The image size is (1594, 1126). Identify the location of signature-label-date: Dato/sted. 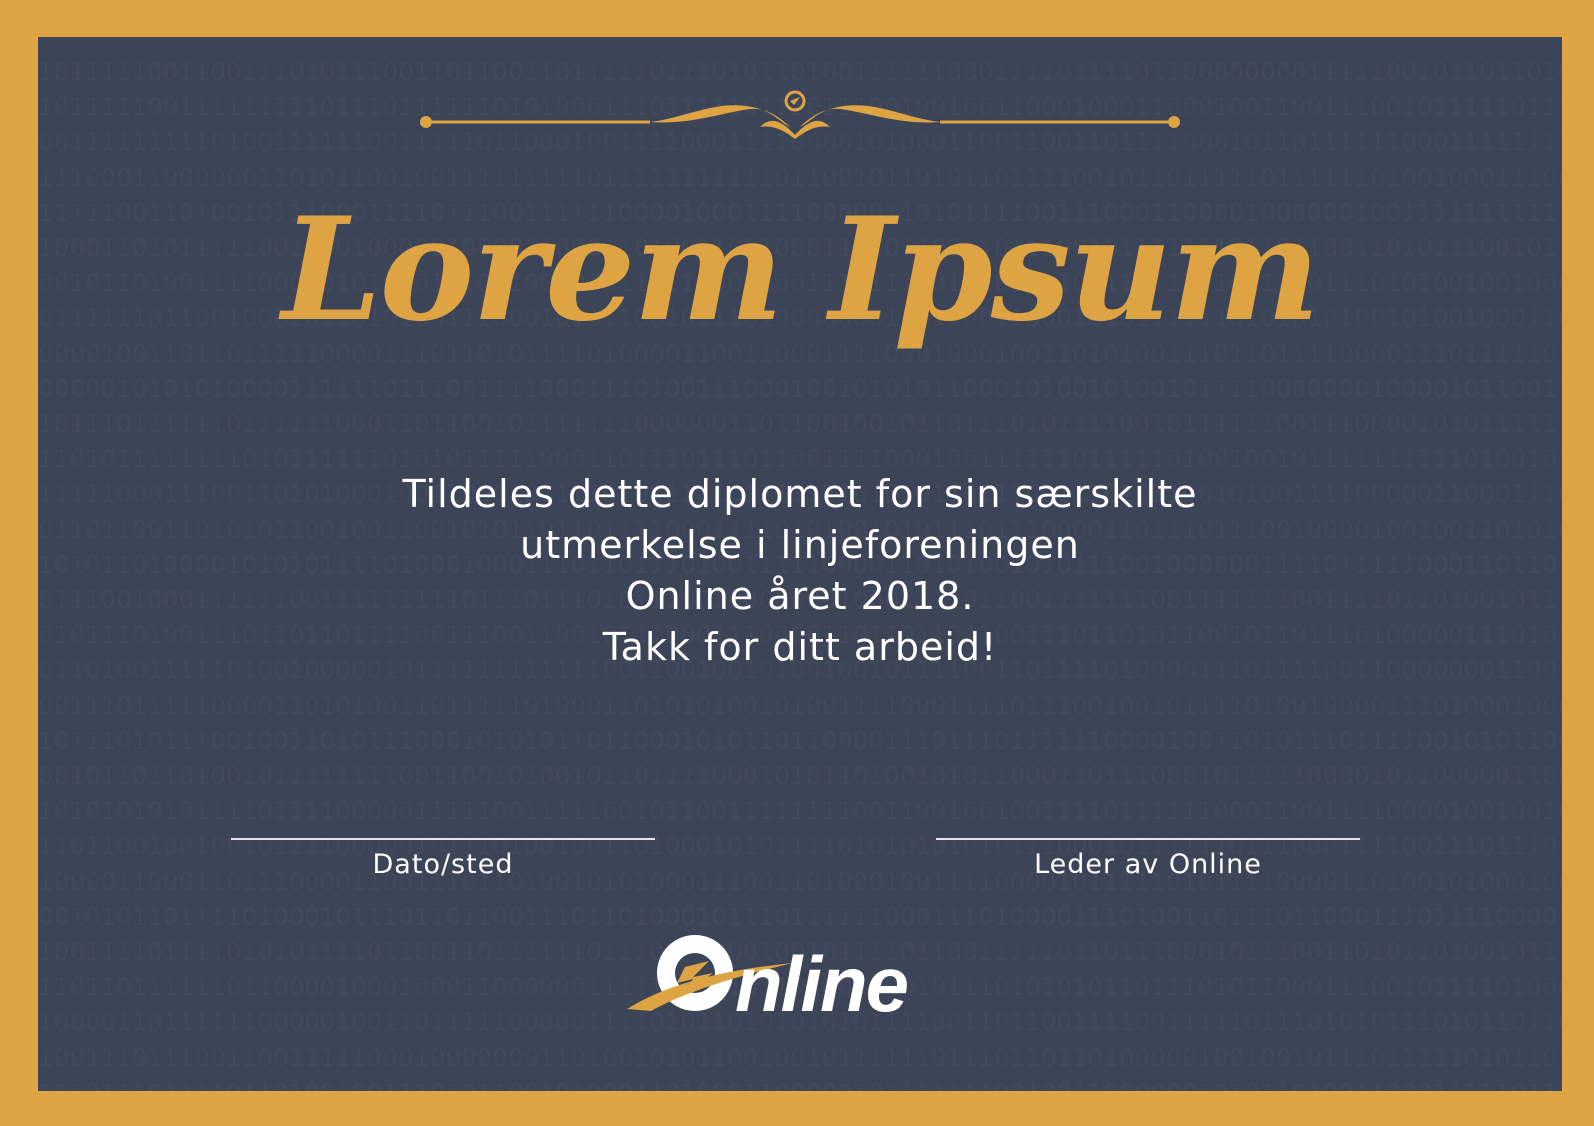
(443, 864).